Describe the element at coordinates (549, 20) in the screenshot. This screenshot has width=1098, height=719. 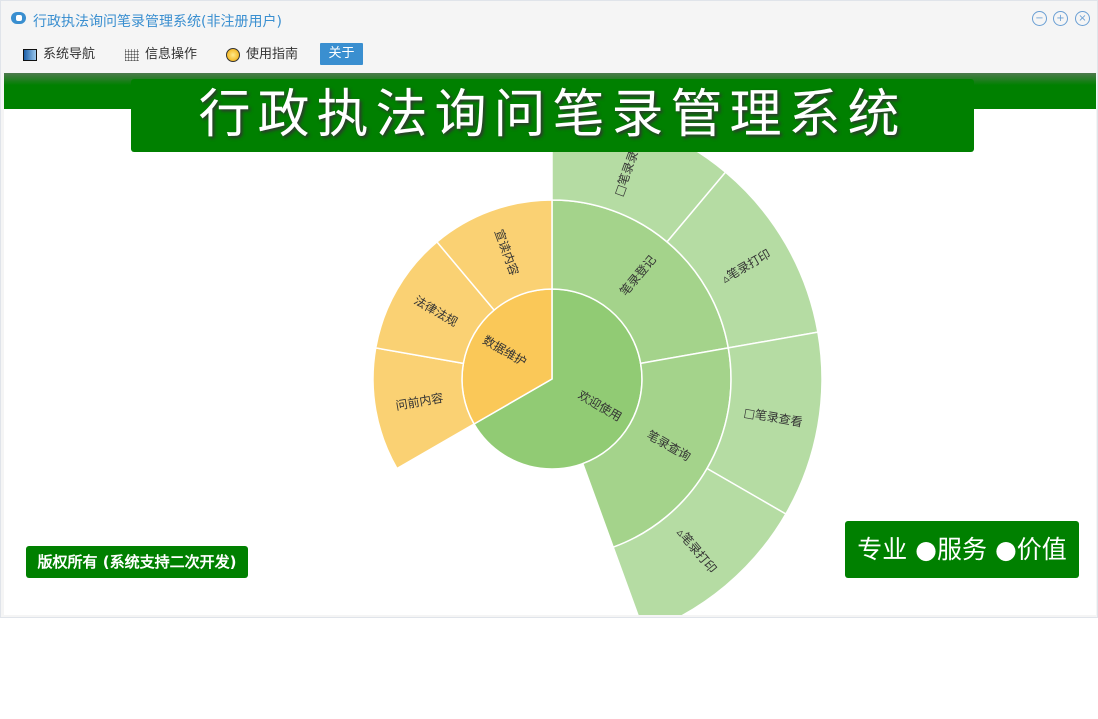
I see `title-bar: 行政执法询问笔录管理系统(非注册用户) − + ×` at that location.